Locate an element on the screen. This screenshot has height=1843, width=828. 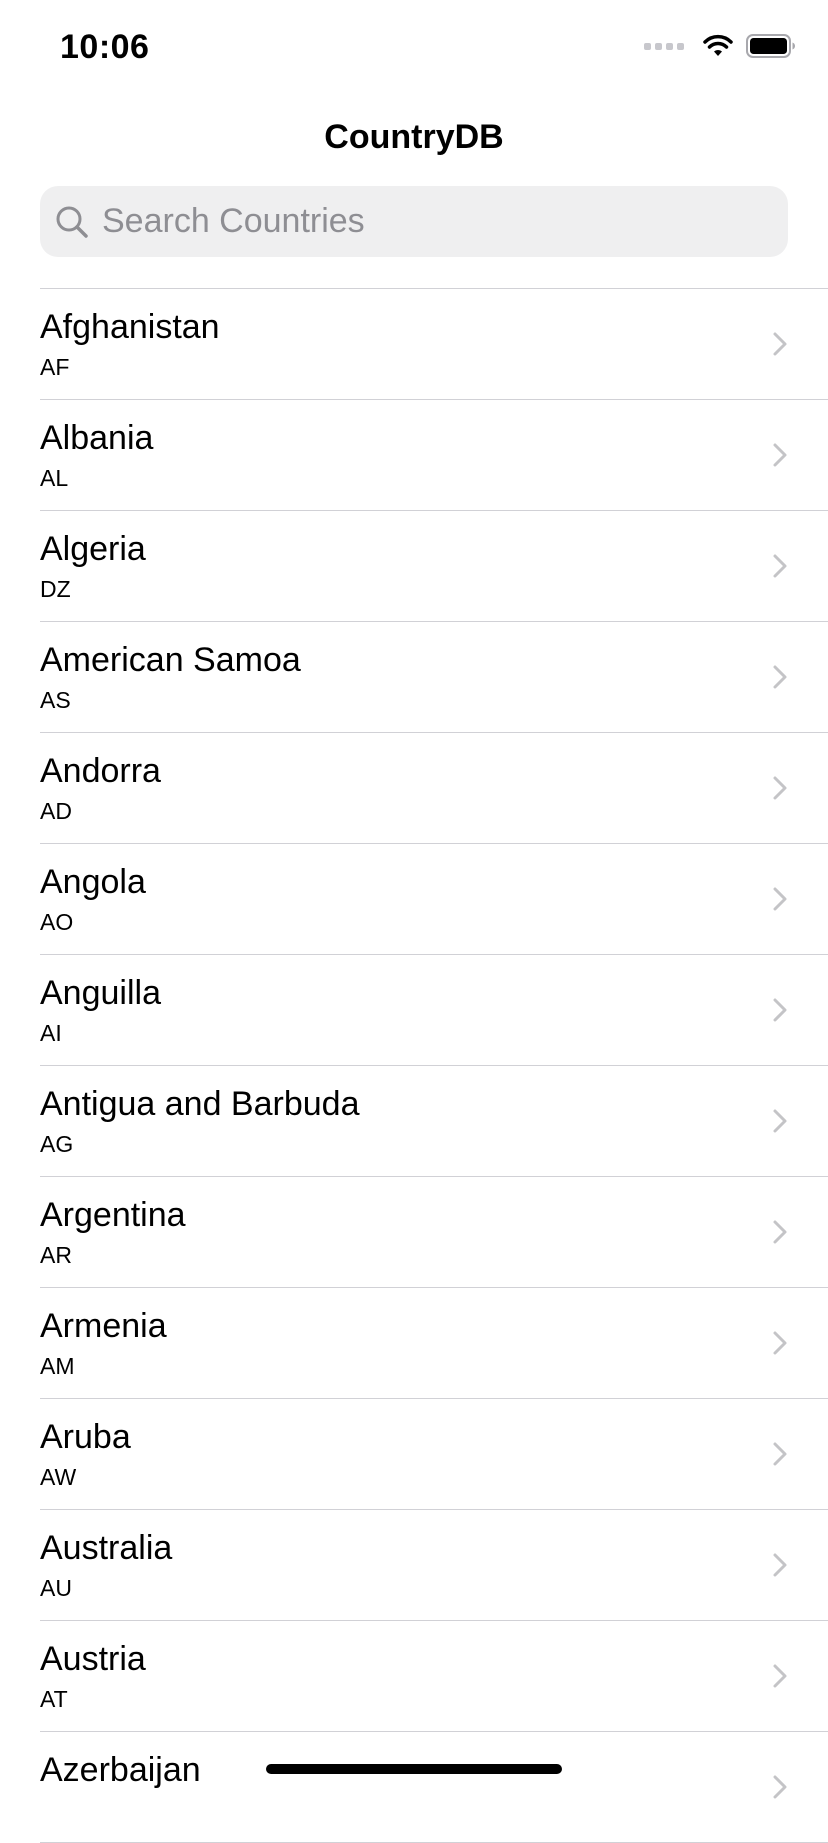
list-item: Australia AU is located at coordinates (434, 1565).